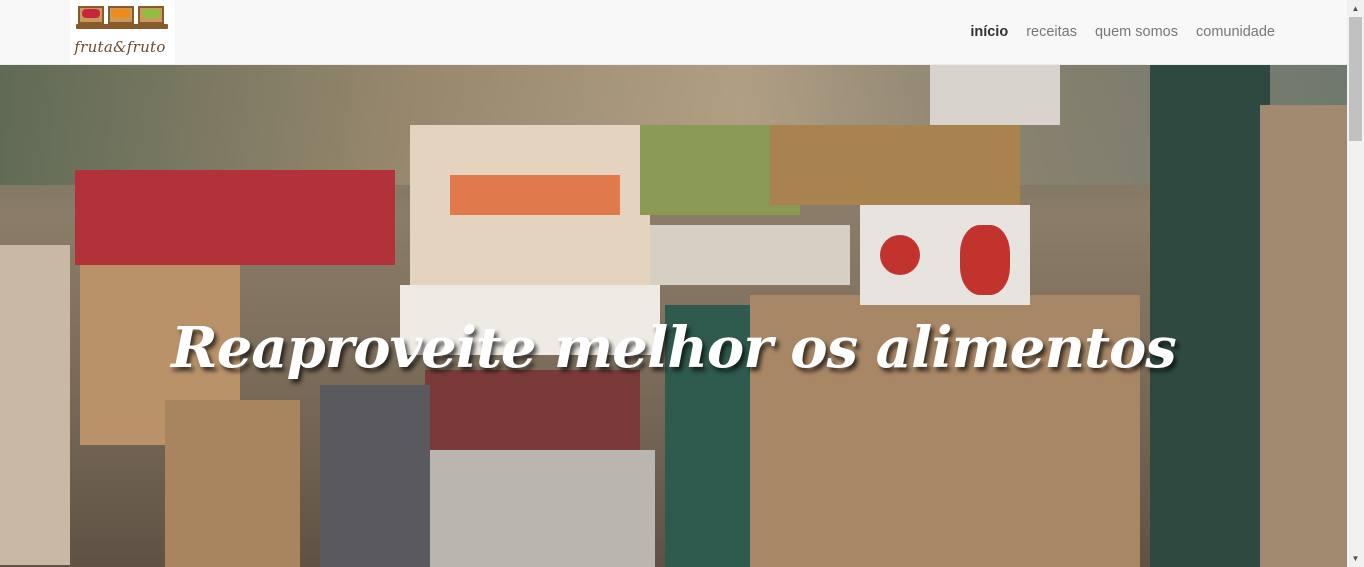 The width and height of the screenshot is (1364, 567). Describe the element at coordinates (122, 26) in the screenshot. I see `logo-crate-base` at that location.